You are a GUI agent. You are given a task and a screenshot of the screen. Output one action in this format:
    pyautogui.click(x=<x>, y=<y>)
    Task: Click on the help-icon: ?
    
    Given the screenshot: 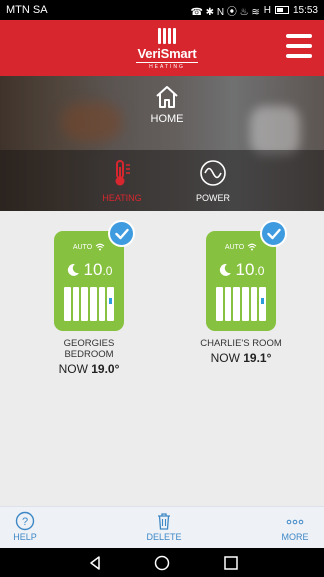 What is the action you would take?
    pyautogui.click(x=25, y=521)
    